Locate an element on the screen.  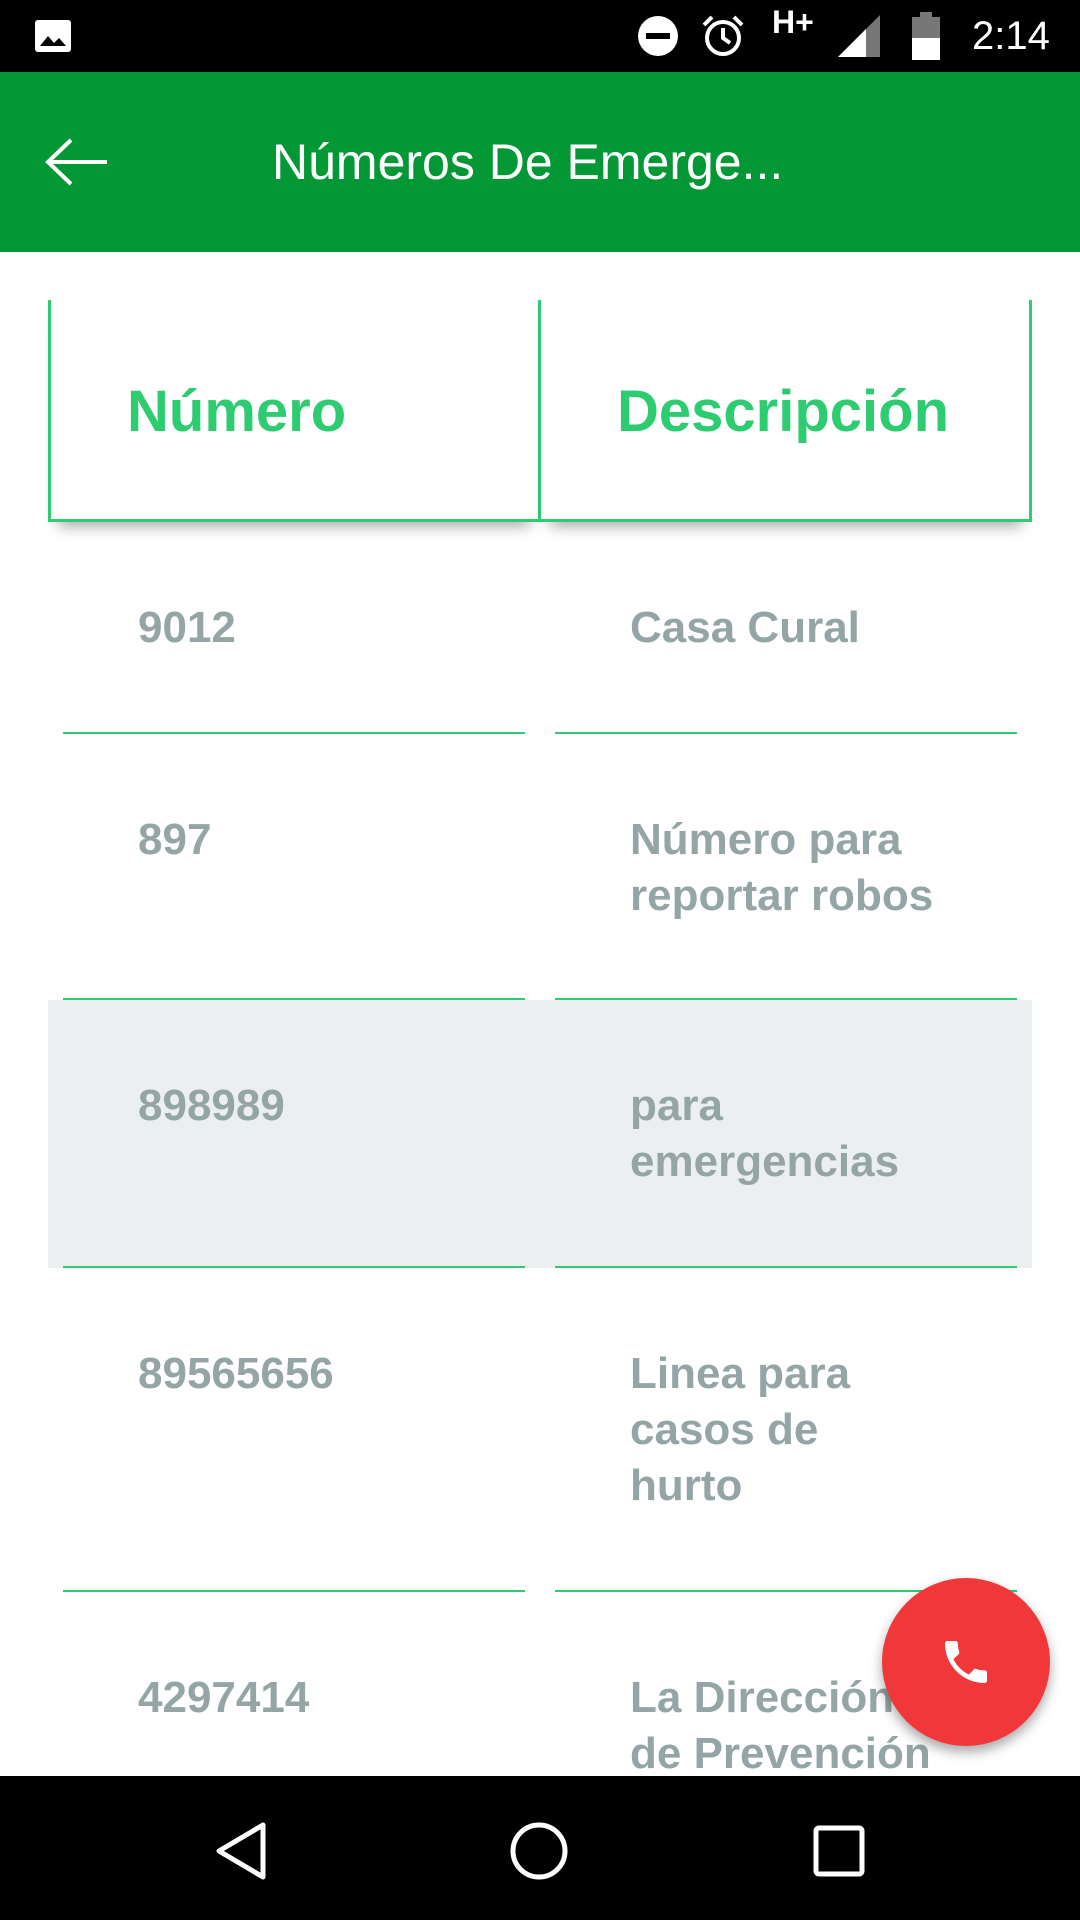
row-number: 9012 is located at coordinates (187, 627).